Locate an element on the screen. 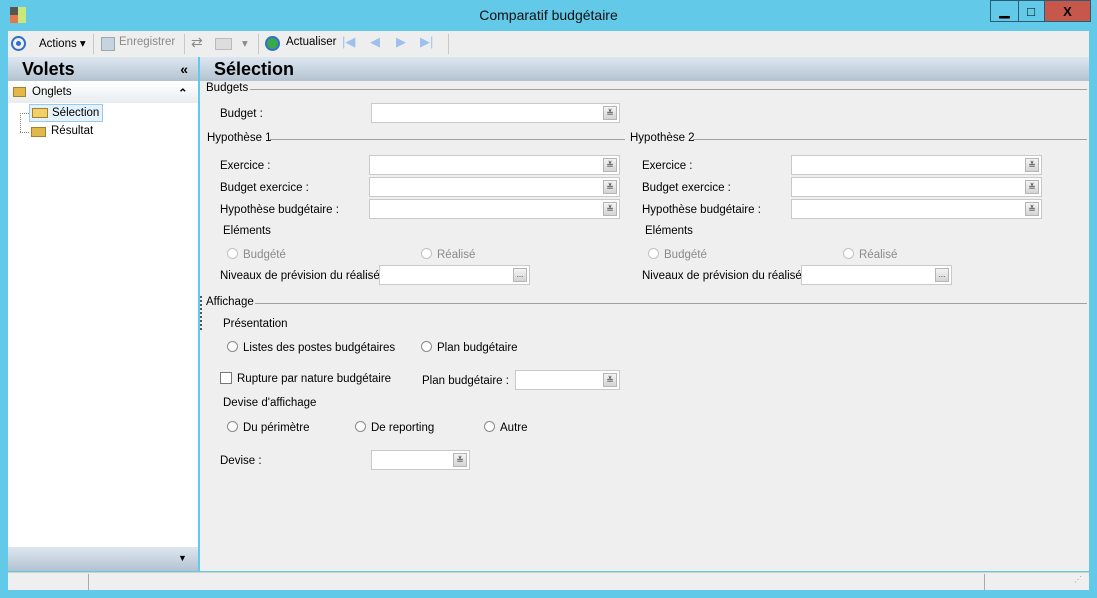 Image resolution: width=1097 pixels, height=598 pixels. close-icon: X is located at coordinates (1067, 11).